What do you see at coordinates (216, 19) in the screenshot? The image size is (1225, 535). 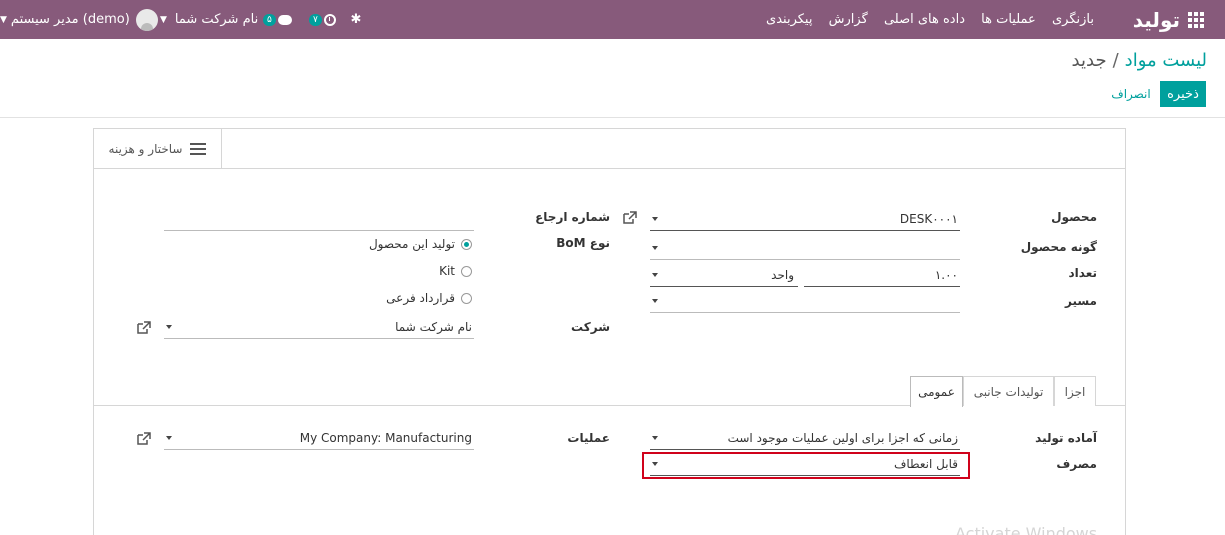 I see `company-name: نام شرکت شما` at bounding box center [216, 19].